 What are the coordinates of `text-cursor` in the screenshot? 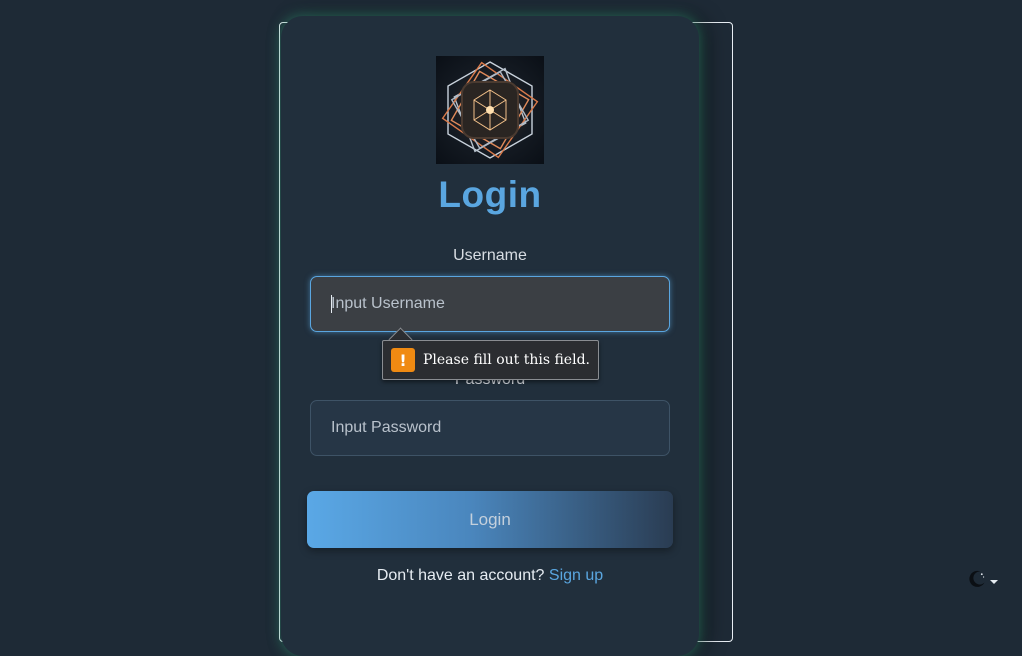 It's located at (331, 304).